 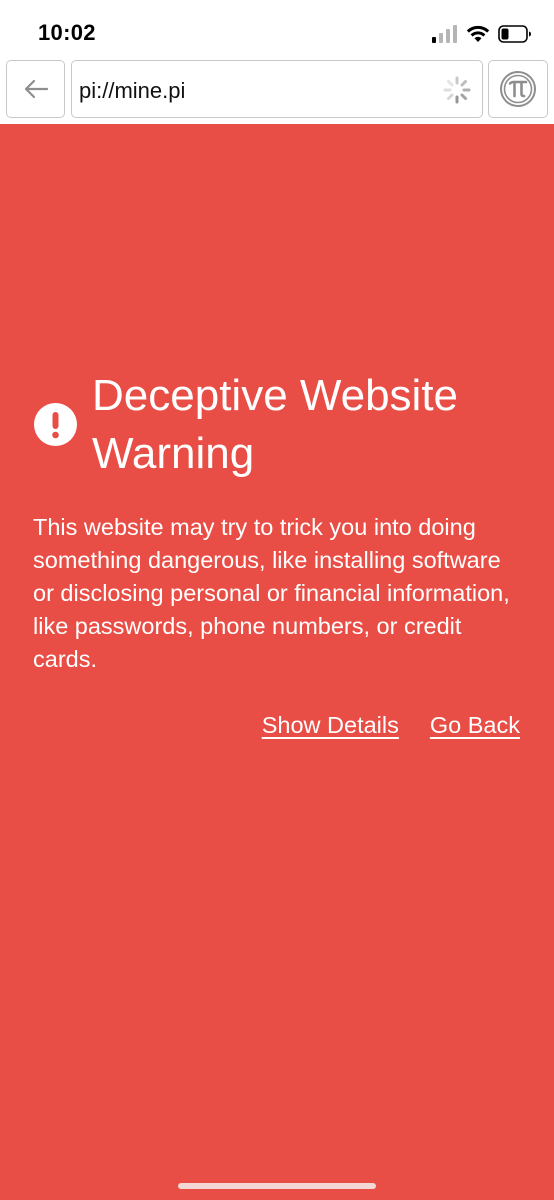 I want to click on status-bar: 10:02, so click(x=277, y=28).